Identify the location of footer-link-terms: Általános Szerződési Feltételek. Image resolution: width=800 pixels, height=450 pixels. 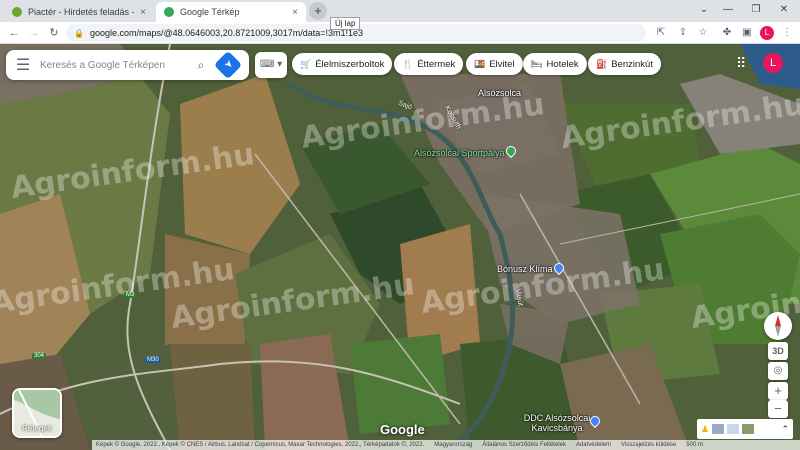
(524, 445).